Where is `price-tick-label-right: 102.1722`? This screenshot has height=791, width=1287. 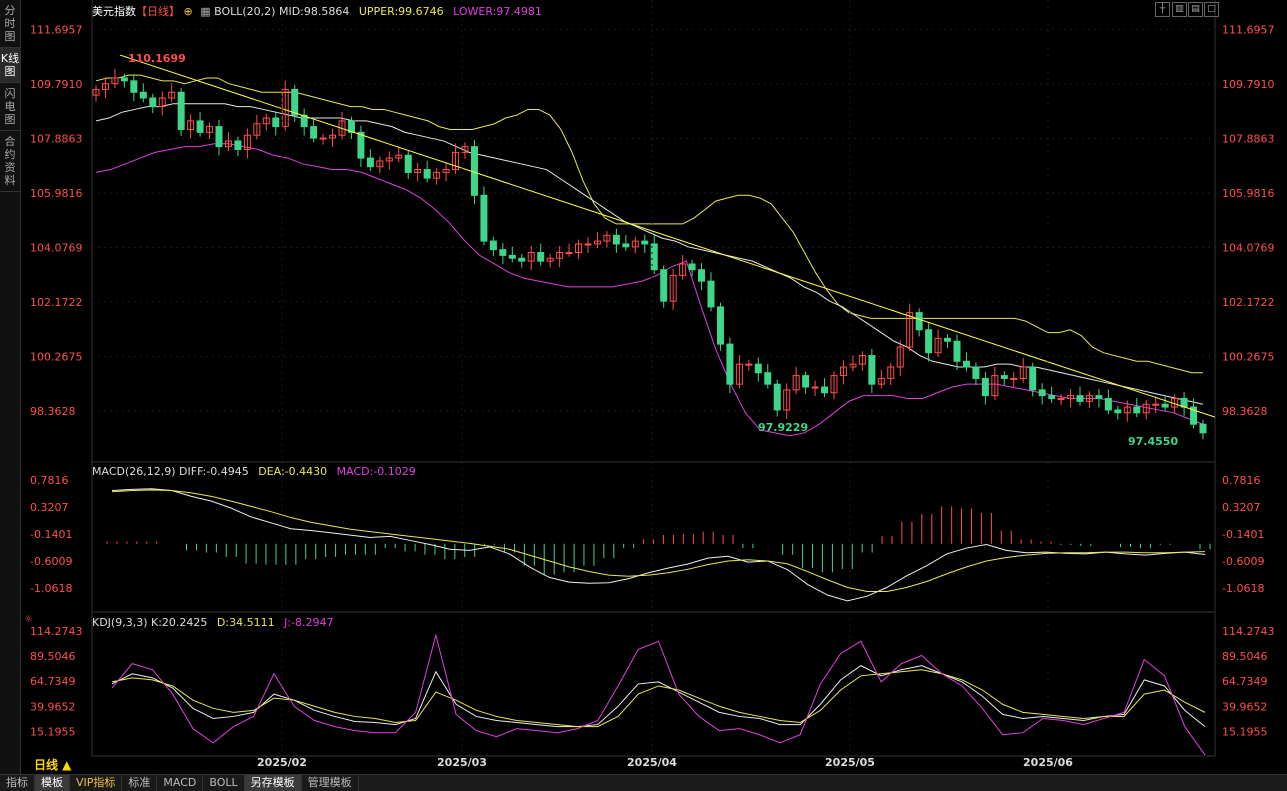
price-tick-label-right: 102.1722 is located at coordinates (1248, 302).